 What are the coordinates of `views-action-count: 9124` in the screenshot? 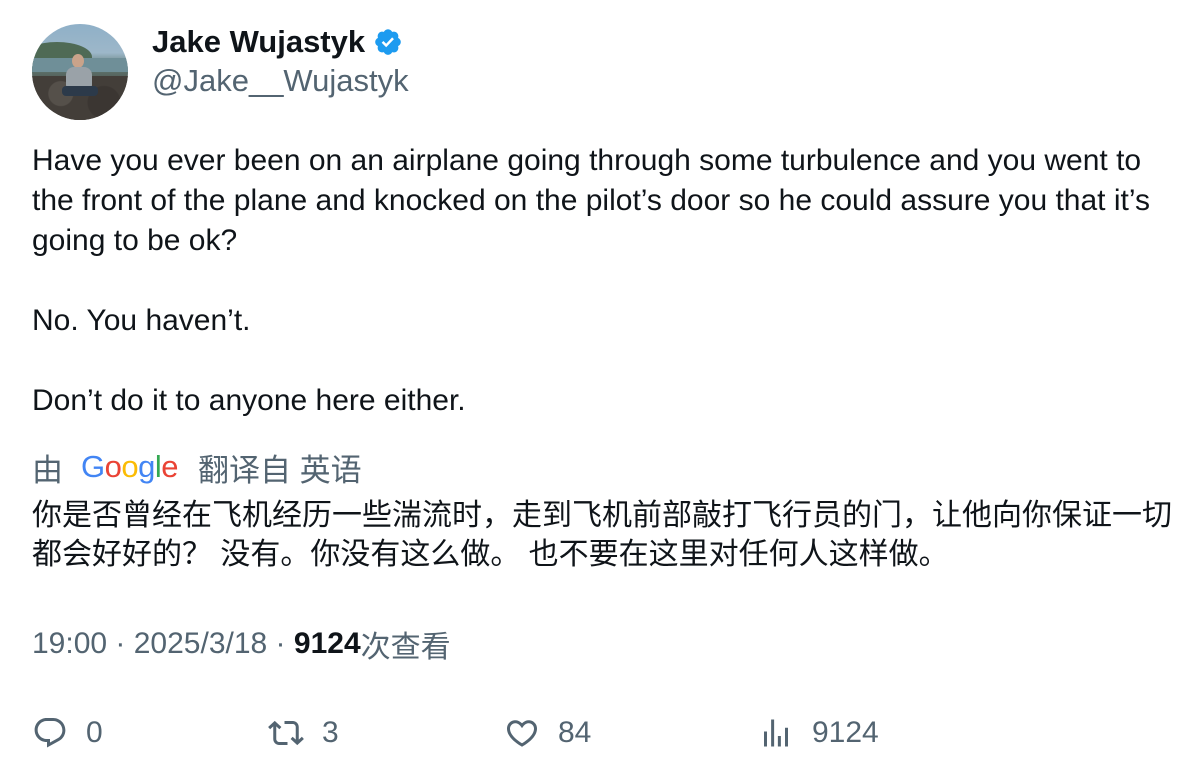 It's located at (845, 732).